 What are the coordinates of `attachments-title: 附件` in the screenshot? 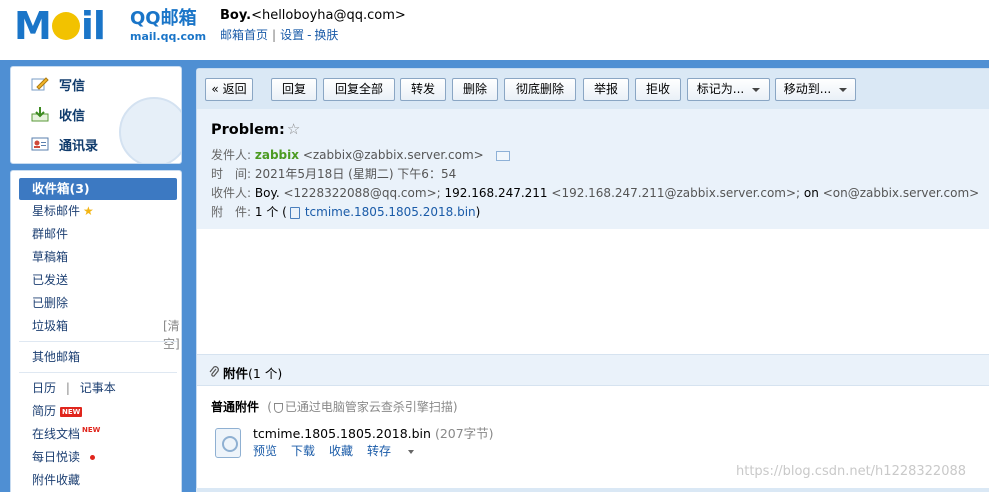 It's located at (236, 373).